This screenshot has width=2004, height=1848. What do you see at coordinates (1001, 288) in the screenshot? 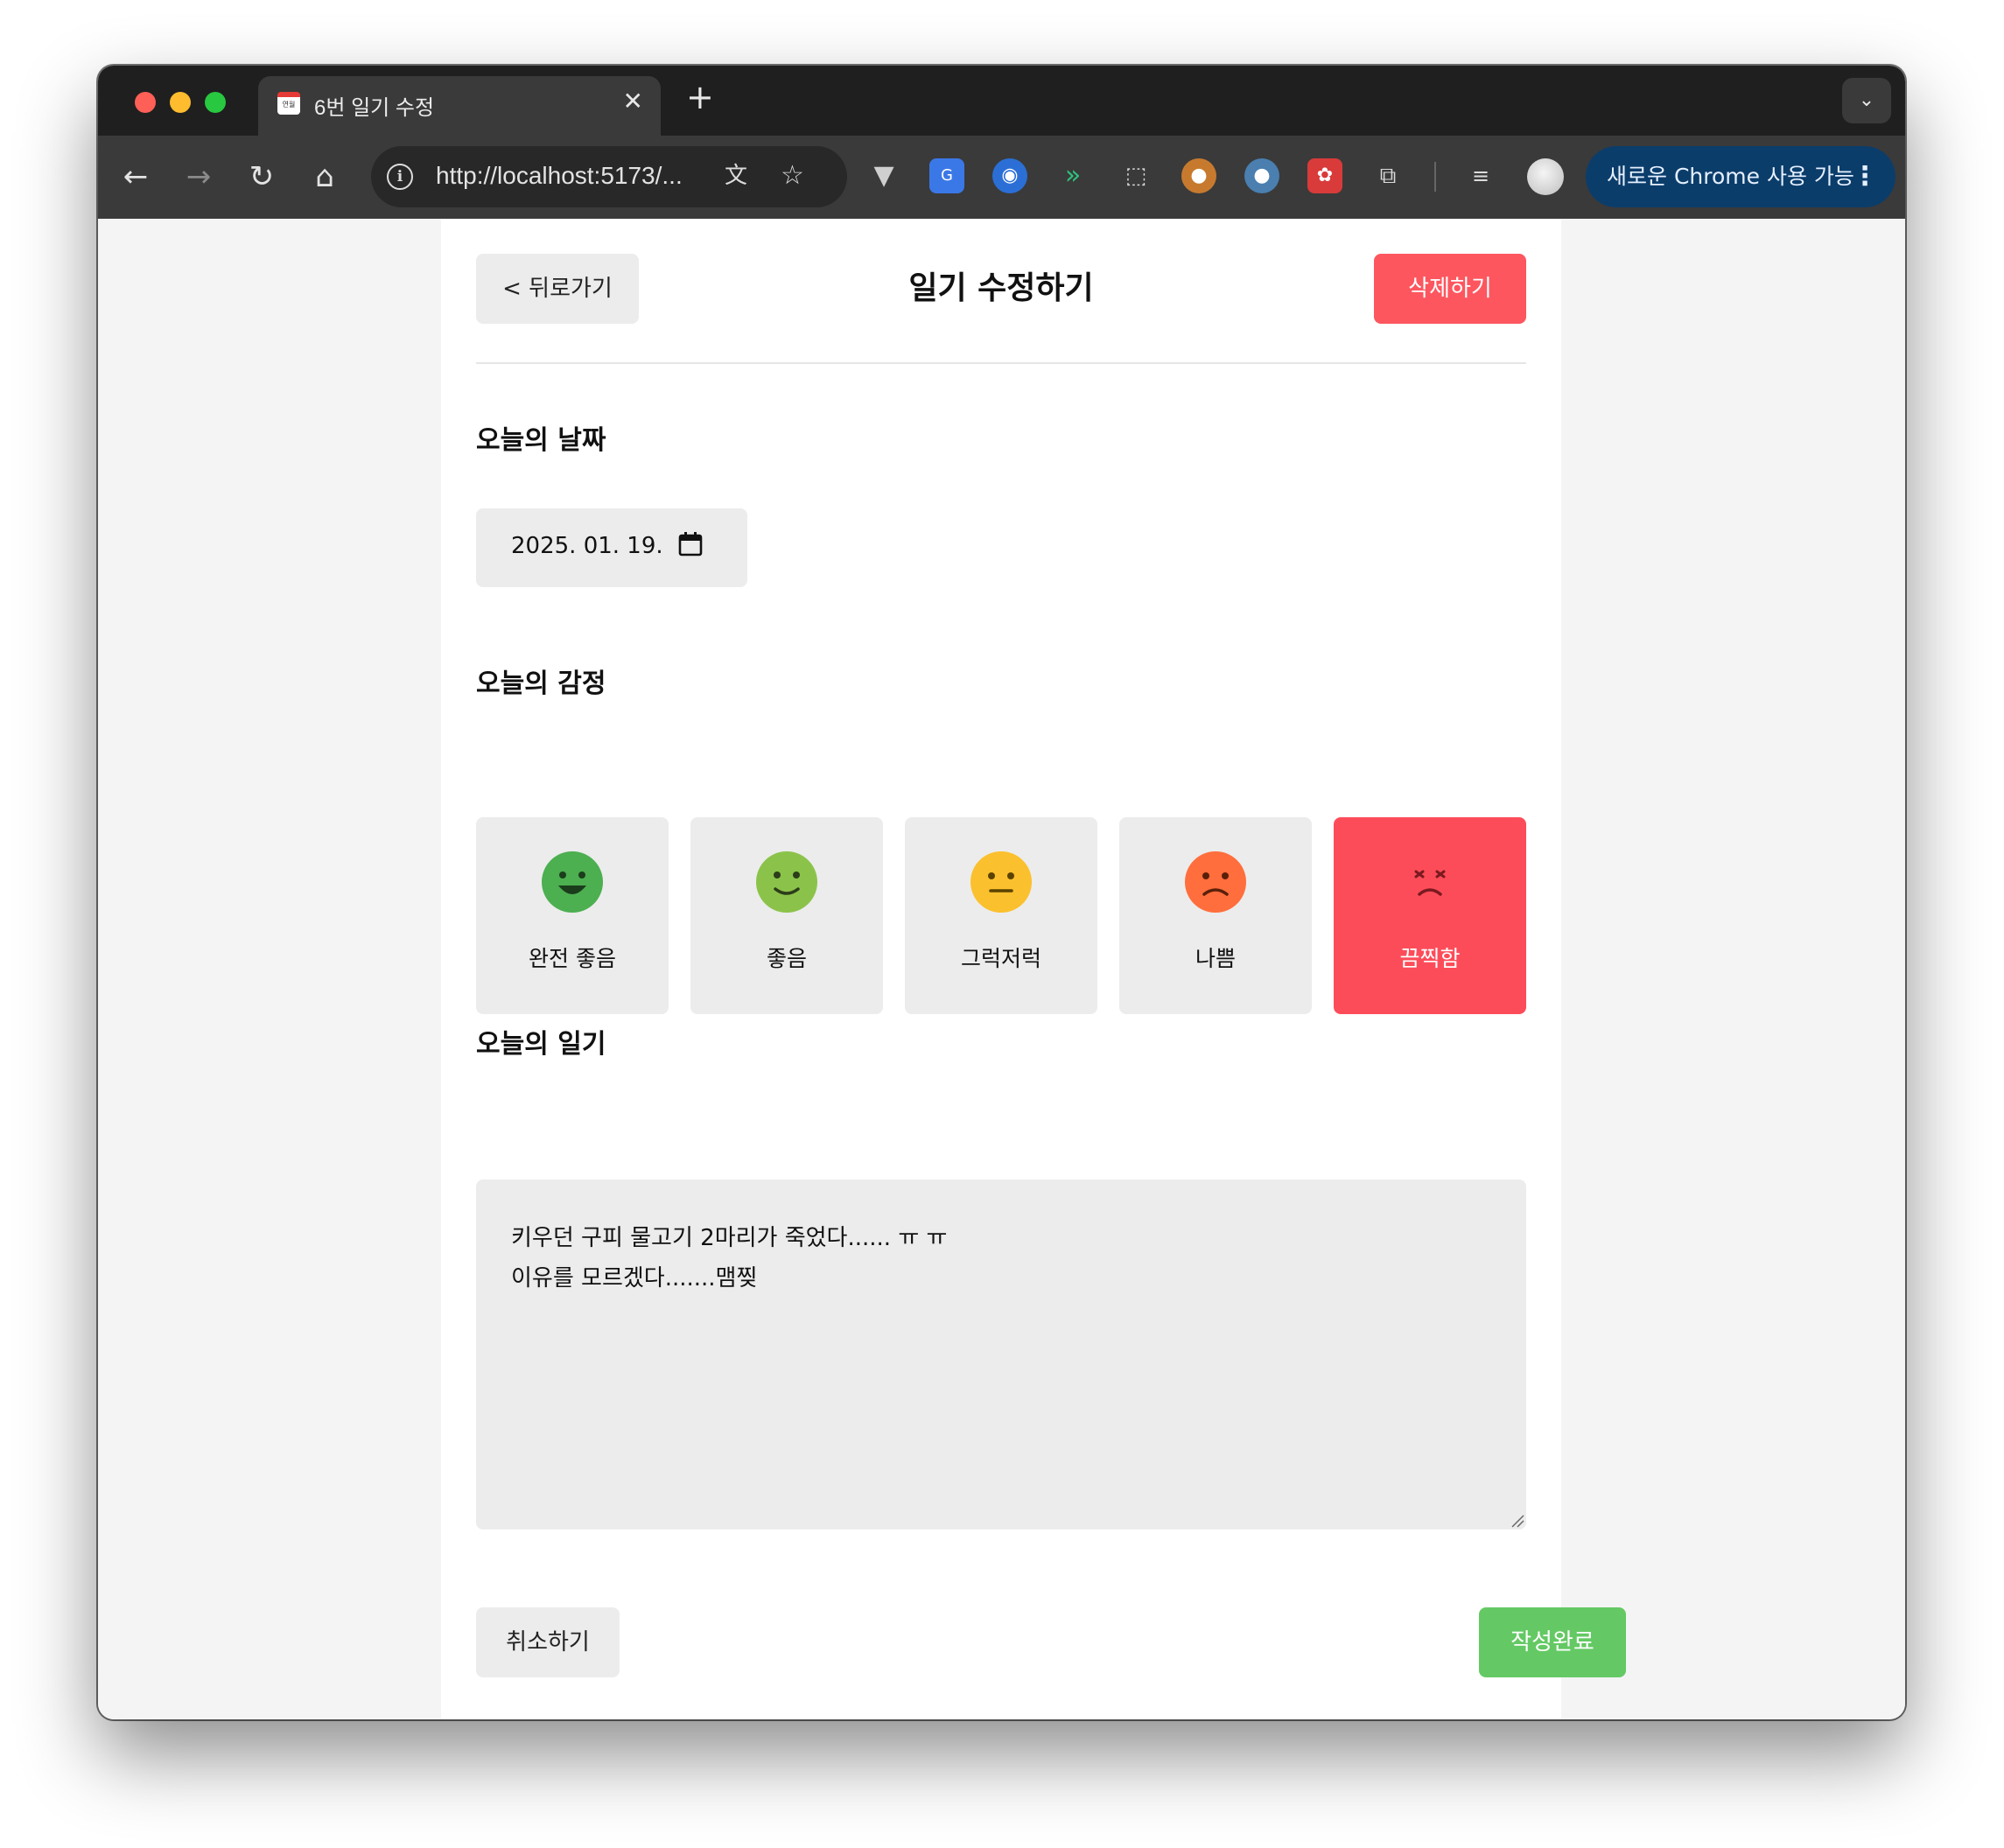
I see `page-title: 일기 수정하기` at bounding box center [1001, 288].